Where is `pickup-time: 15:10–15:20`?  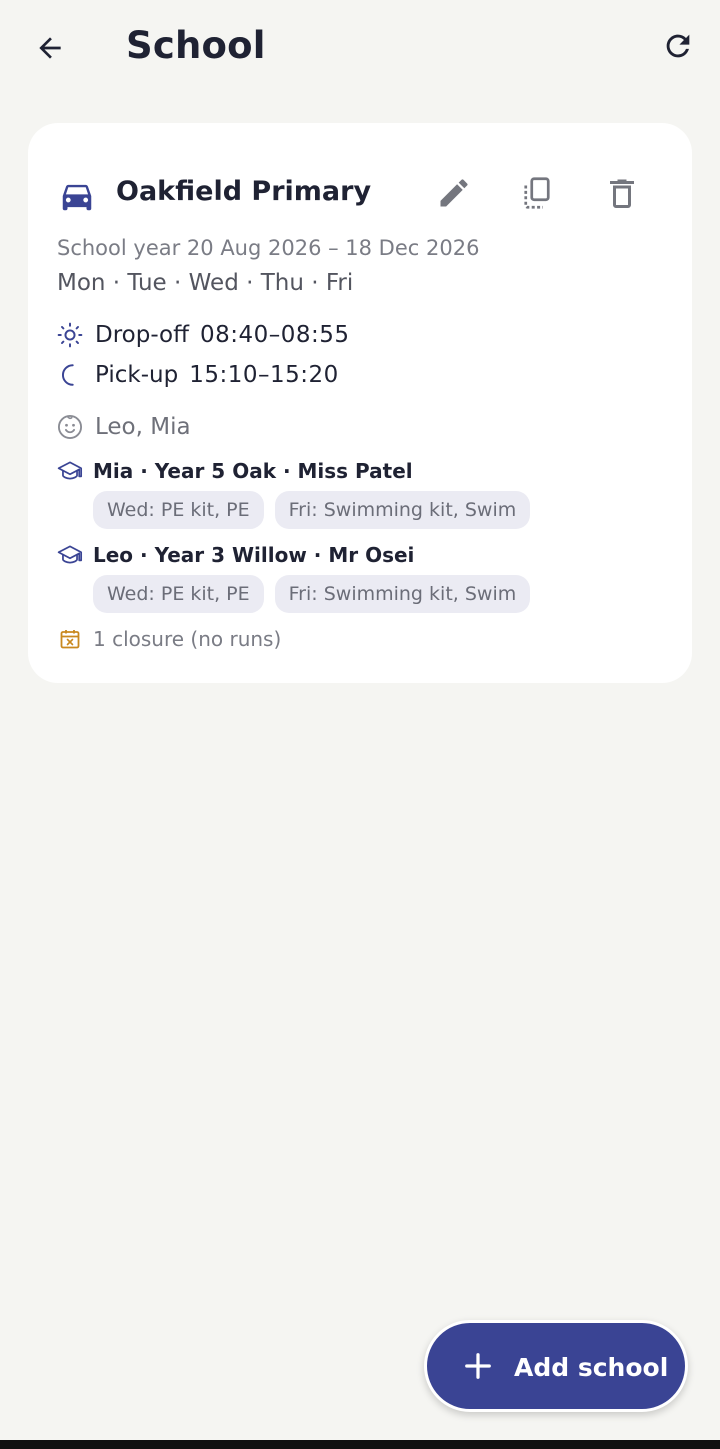 pickup-time: 15:10–15:20 is located at coordinates (264, 375).